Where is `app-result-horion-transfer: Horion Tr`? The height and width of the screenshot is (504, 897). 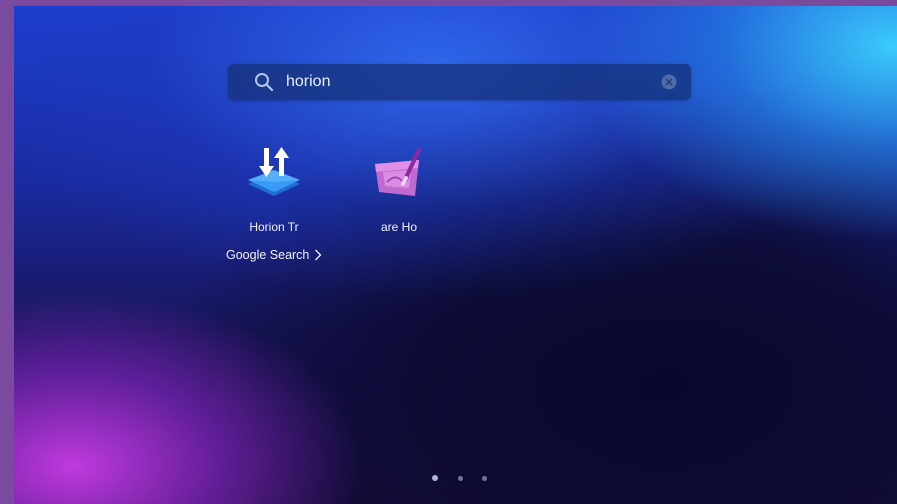 app-result-horion-transfer: Horion Tr is located at coordinates (274, 194).